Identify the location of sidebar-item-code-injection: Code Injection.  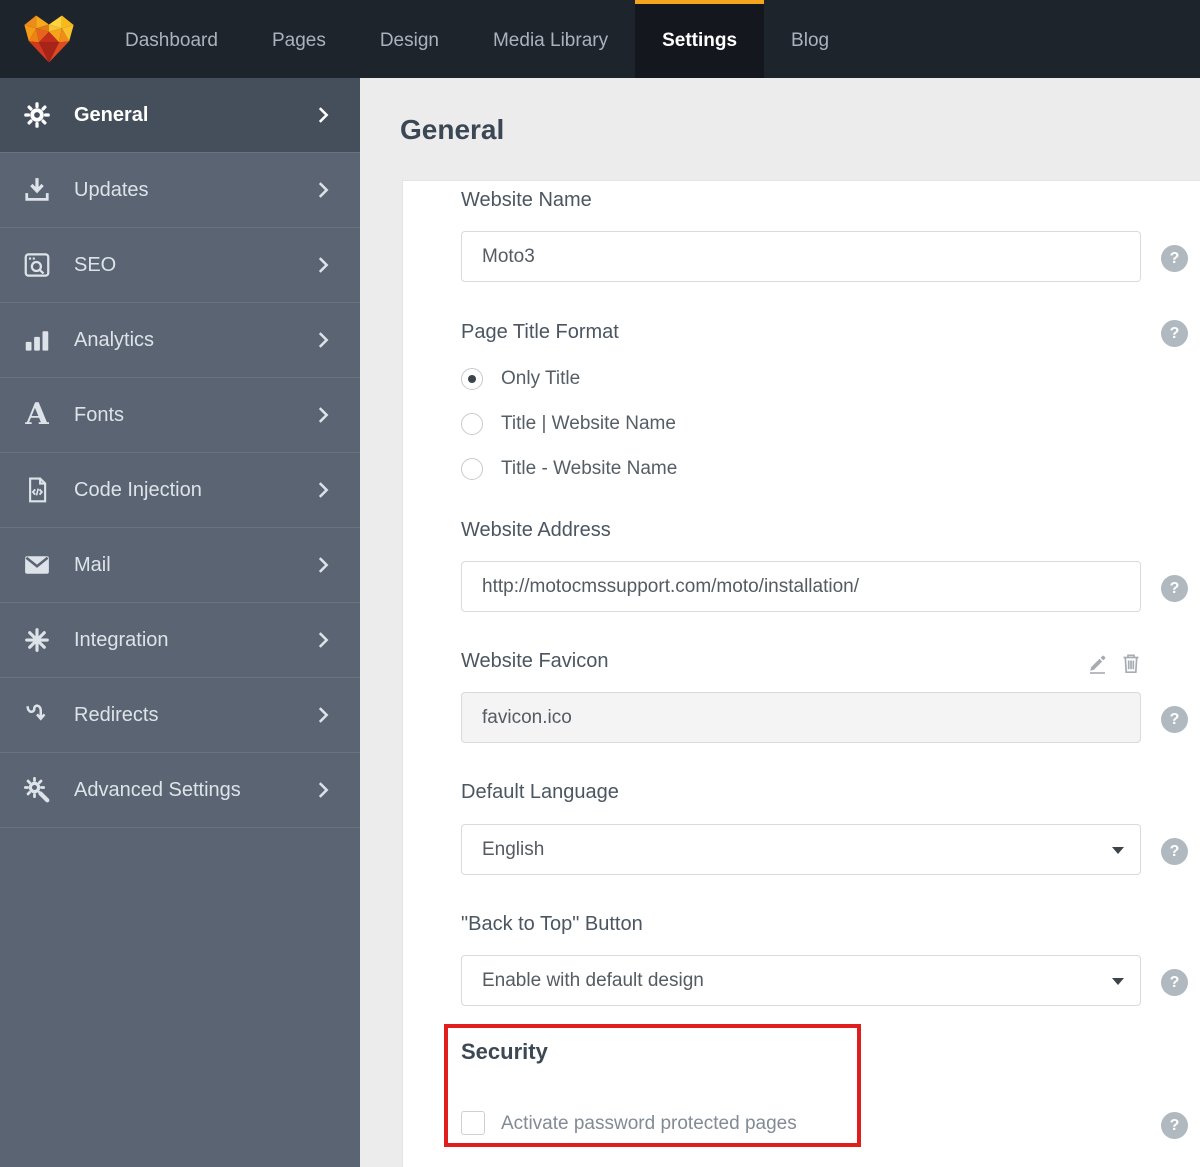
(180, 490).